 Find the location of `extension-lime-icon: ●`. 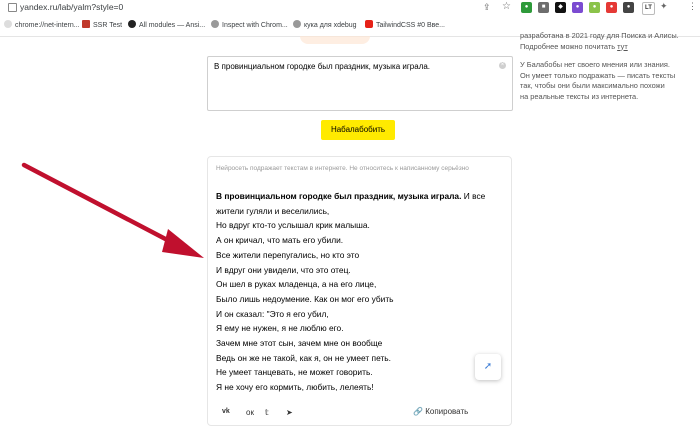

extension-lime-icon: ● is located at coordinates (594, 7).